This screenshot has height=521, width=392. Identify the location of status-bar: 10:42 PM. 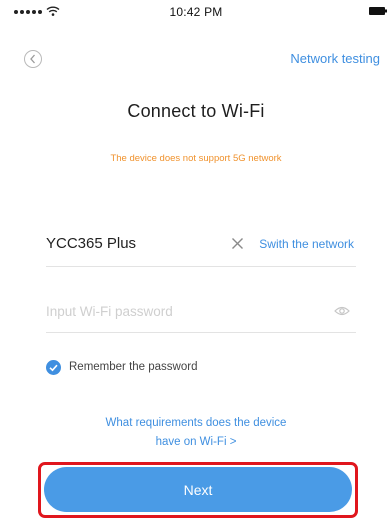
(196, 12).